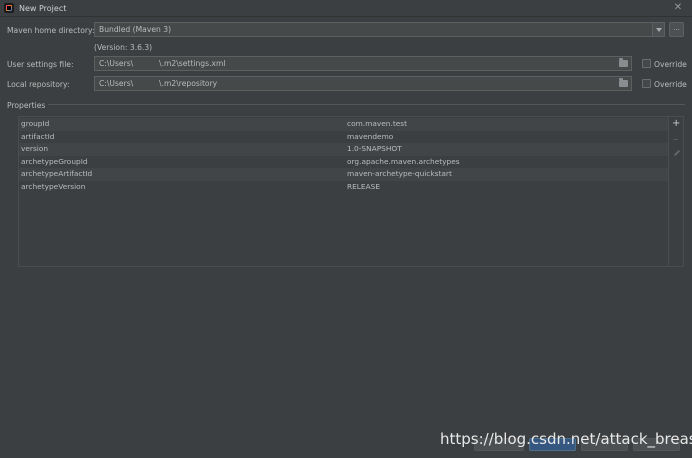 The height and width of the screenshot is (458, 692). I want to click on properties-divider, so click(366, 104).